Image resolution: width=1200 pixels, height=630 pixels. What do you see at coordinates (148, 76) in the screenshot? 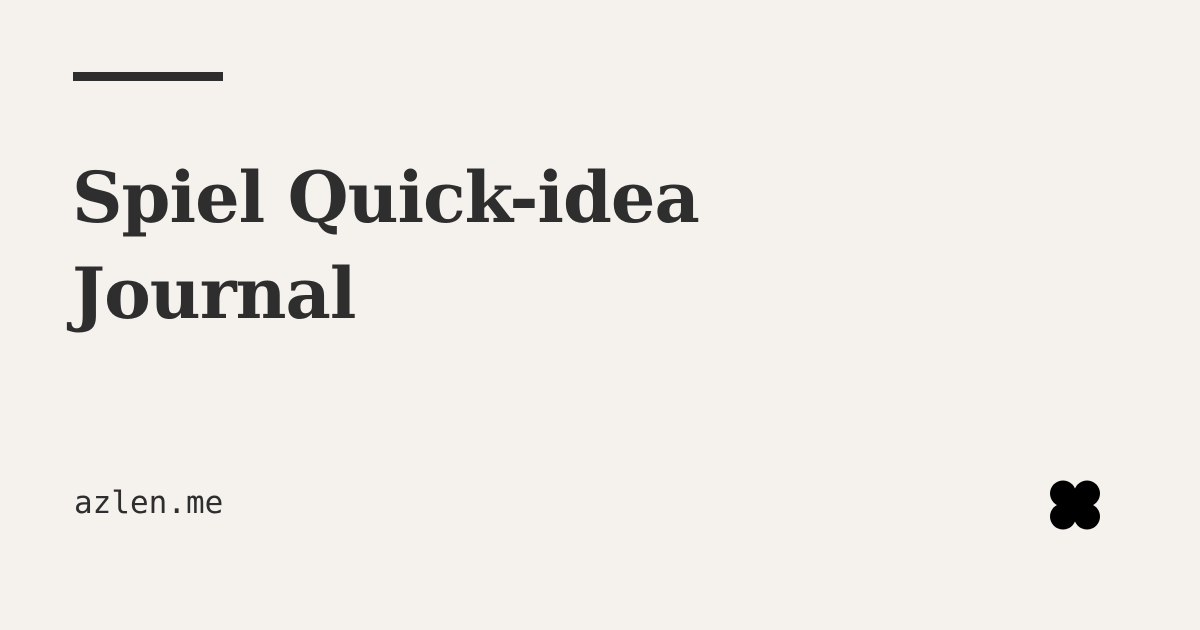
I see `accent-bar` at bounding box center [148, 76].